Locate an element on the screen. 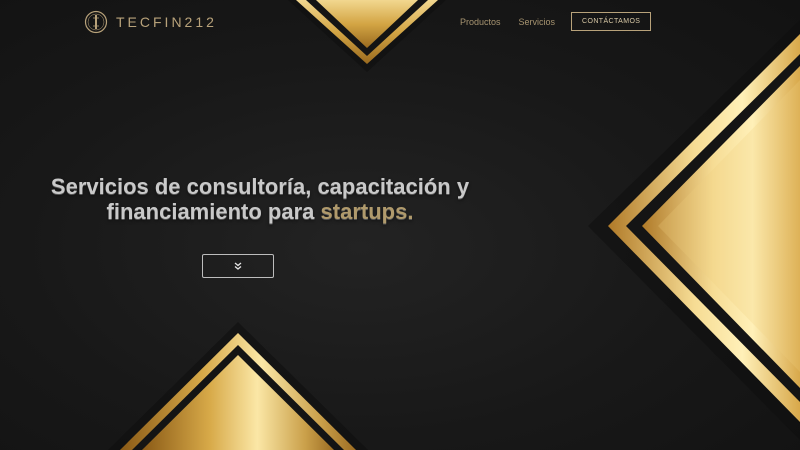 The image size is (800, 450). hero-line-1: Servicios de consultoría, capacitación y is located at coordinates (260, 186).